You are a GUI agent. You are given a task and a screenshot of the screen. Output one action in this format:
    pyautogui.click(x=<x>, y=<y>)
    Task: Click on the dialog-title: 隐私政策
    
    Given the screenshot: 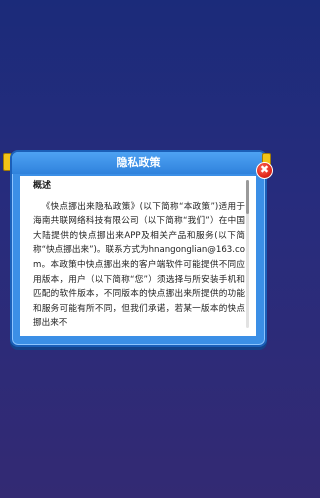 What is the action you would take?
    pyautogui.click(x=138, y=163)
    